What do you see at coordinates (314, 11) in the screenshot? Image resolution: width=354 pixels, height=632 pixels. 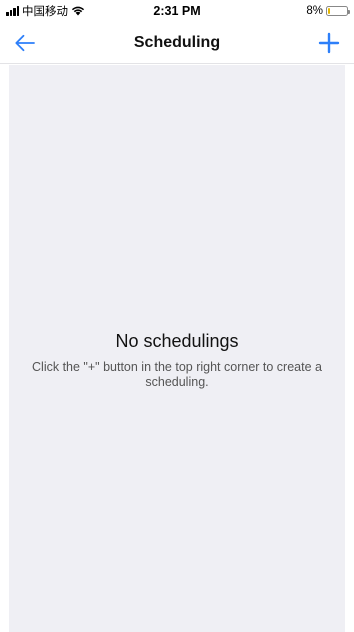 I see `battery-percent: 8%` at bounding box center [314, 11].